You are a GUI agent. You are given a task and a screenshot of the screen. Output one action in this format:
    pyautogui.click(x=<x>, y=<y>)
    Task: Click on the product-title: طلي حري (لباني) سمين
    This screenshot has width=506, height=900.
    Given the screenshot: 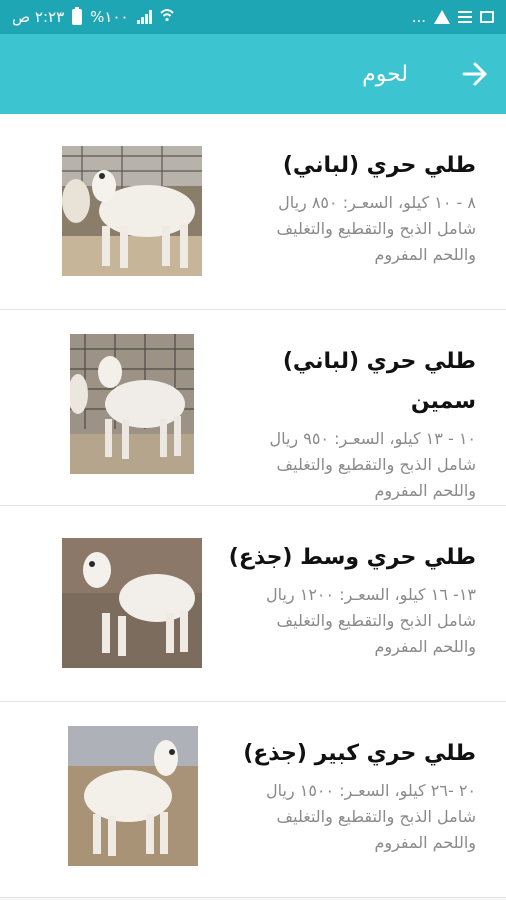 What is the action you would take?
    pyautogui.click(x=379, y=381)
    